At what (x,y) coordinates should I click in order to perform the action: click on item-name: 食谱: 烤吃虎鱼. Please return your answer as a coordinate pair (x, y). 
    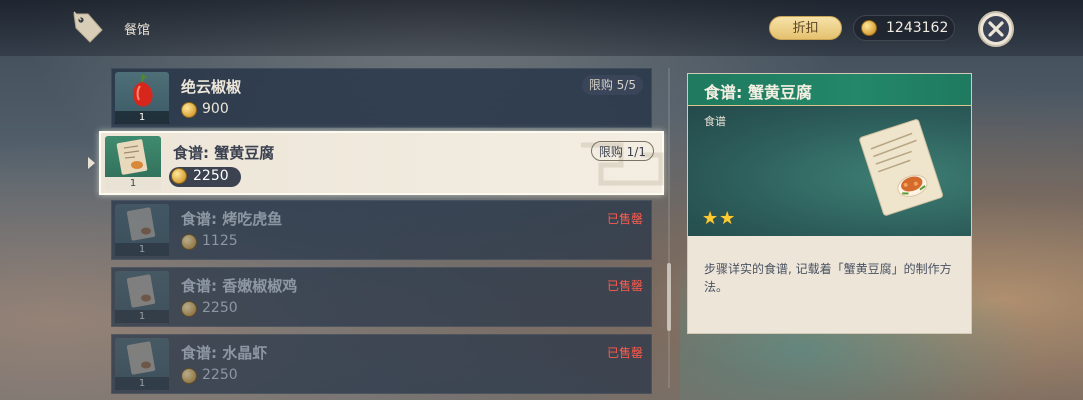
    Looking at the image, I should click on (232, 219).